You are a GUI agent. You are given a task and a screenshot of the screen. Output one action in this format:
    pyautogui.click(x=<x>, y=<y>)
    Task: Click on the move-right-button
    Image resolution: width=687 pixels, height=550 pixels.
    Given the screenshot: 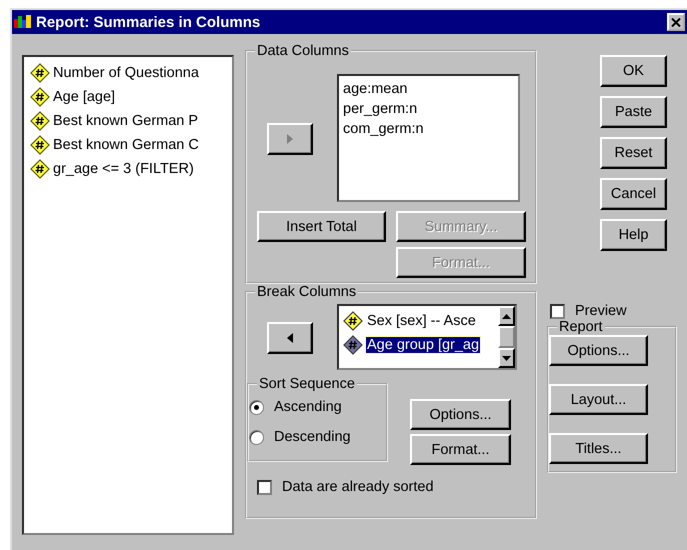 What is the action you would take?
    pyautogui.click(x=290, y=139)
    